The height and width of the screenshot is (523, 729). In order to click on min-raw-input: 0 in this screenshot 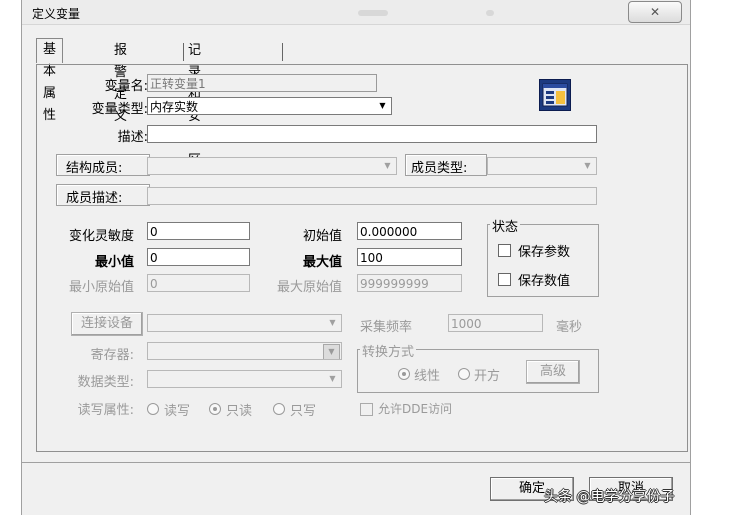, I will do `click(198, 283)`.